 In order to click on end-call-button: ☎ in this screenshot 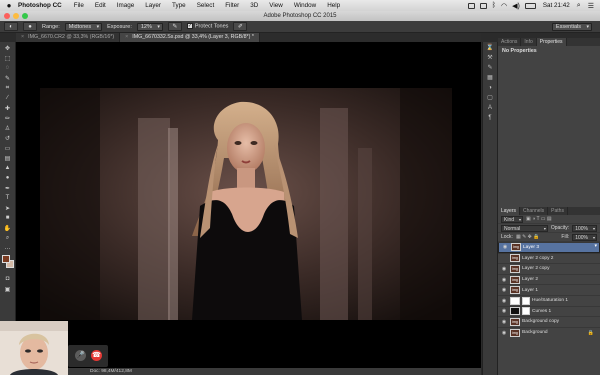, I will do `click(96, 355)`.